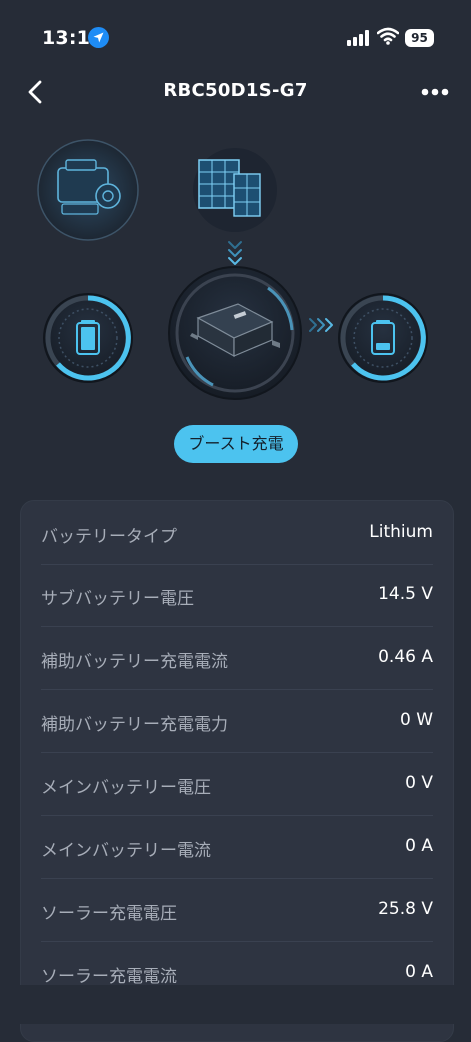 The image size is (471, 1042). I want to click on info-row-main-battery-current: メインバッテリー電流 0 A, so click(237, 847).